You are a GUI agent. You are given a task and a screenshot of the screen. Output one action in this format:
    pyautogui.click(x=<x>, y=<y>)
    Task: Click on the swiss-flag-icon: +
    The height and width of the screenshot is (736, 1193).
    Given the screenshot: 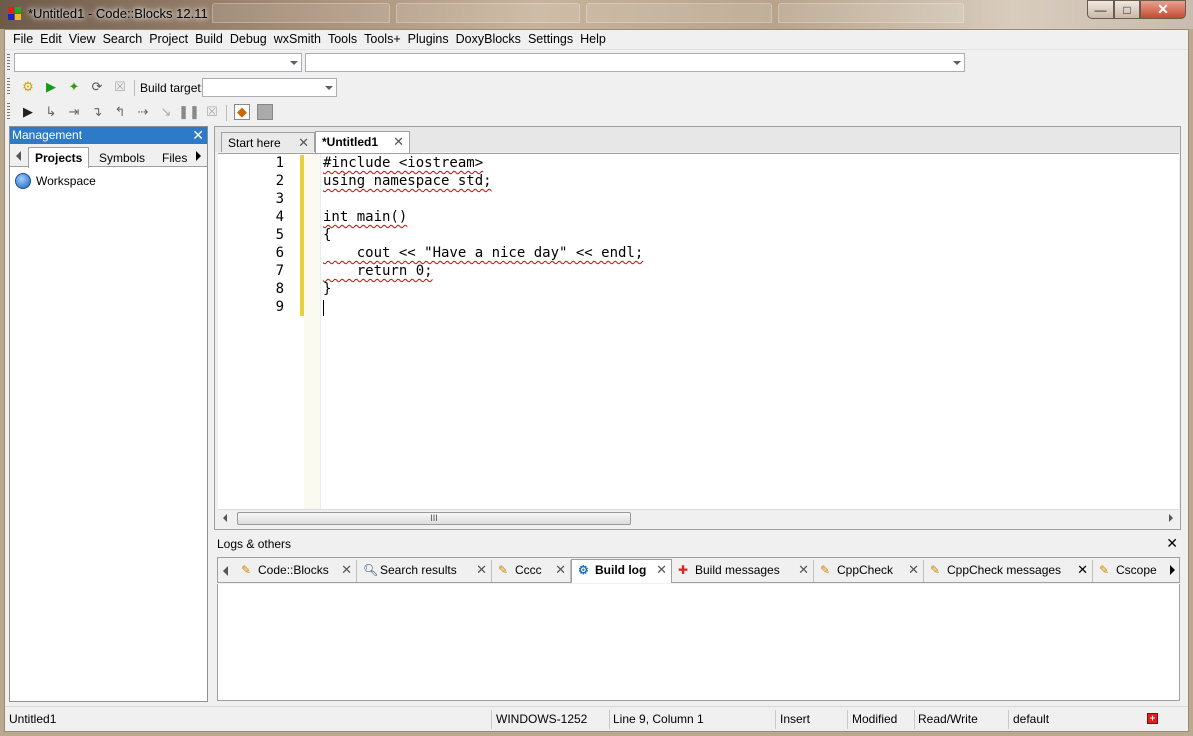 What is the action you would take?
    pyautogui.click(x=1152, y=718)
    